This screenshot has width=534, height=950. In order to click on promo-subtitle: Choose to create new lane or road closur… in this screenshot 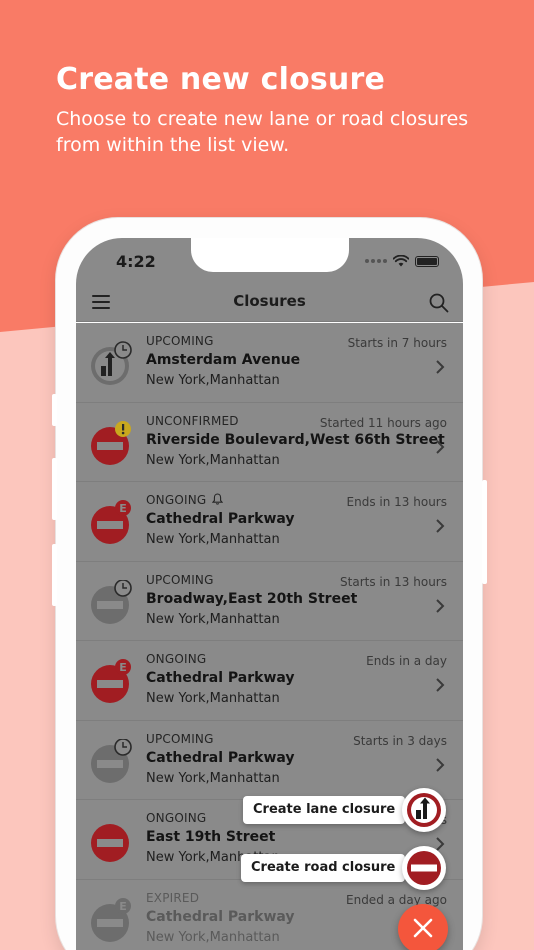, I will do `click(262, 132)`.